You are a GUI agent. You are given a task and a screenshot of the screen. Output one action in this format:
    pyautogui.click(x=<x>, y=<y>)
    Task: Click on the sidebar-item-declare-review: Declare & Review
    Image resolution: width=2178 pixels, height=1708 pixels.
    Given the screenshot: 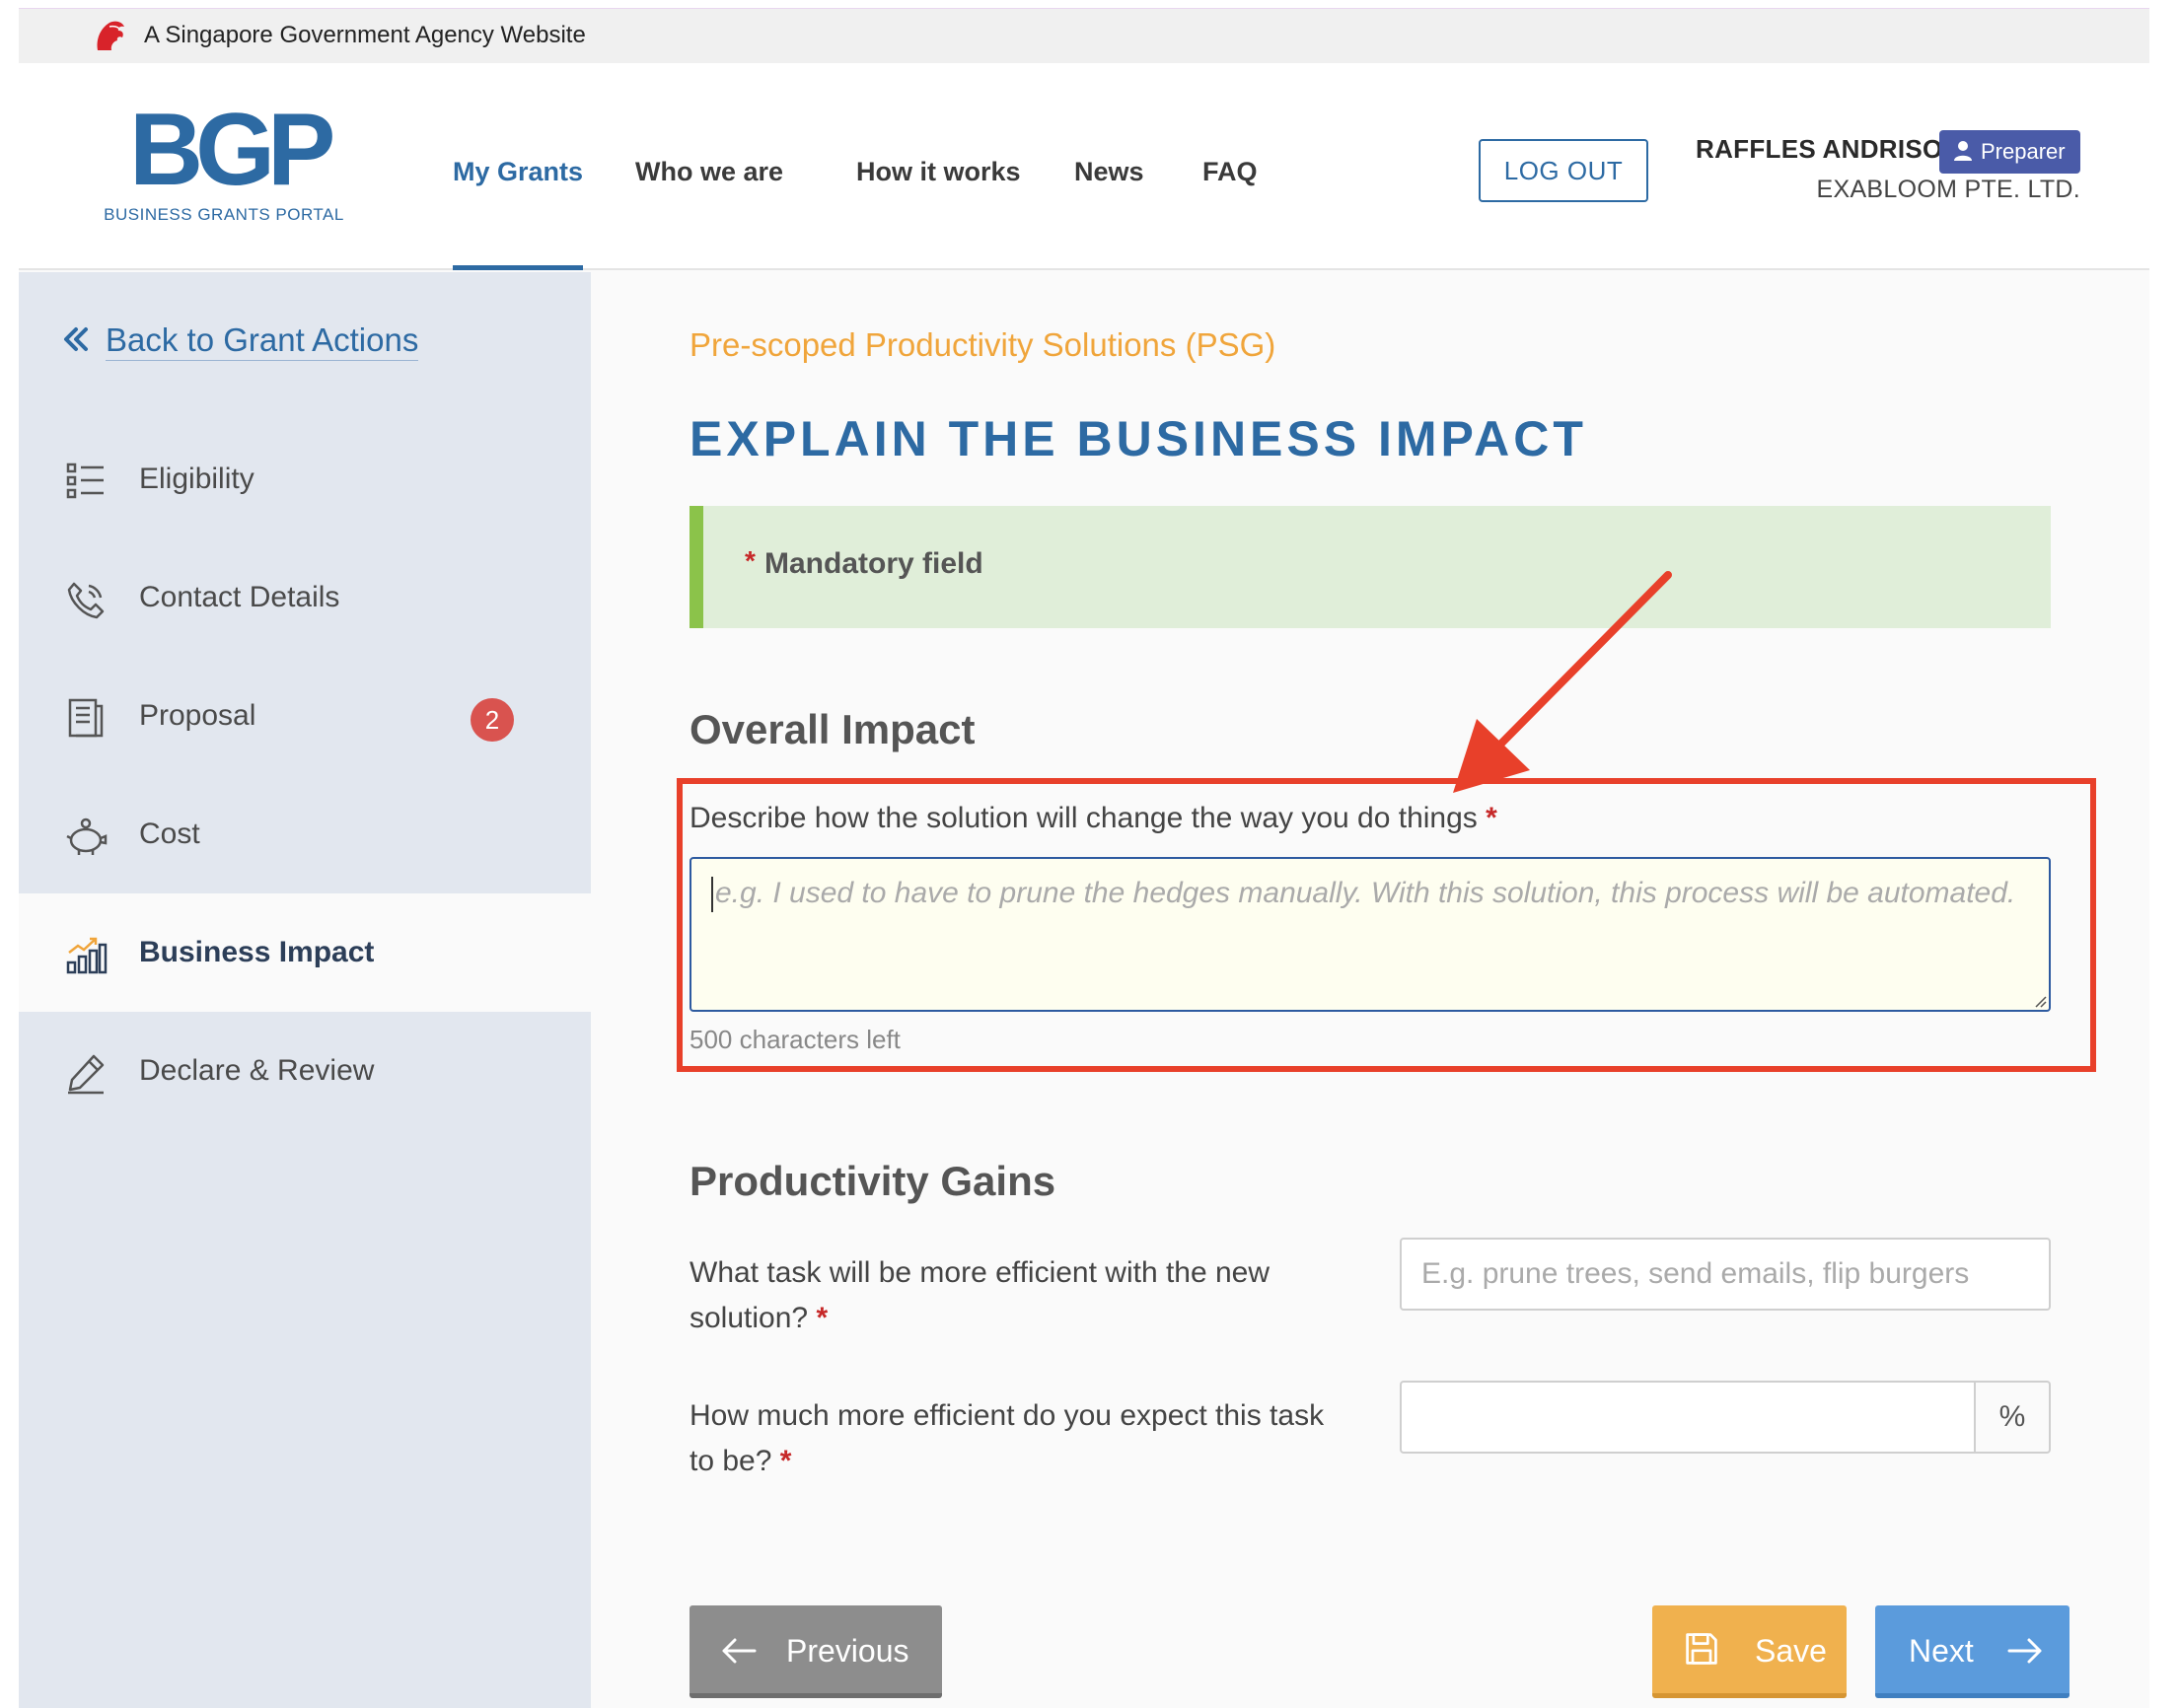 What is the action you would take?
    pyautogui.click(x=305, y=1071)
    